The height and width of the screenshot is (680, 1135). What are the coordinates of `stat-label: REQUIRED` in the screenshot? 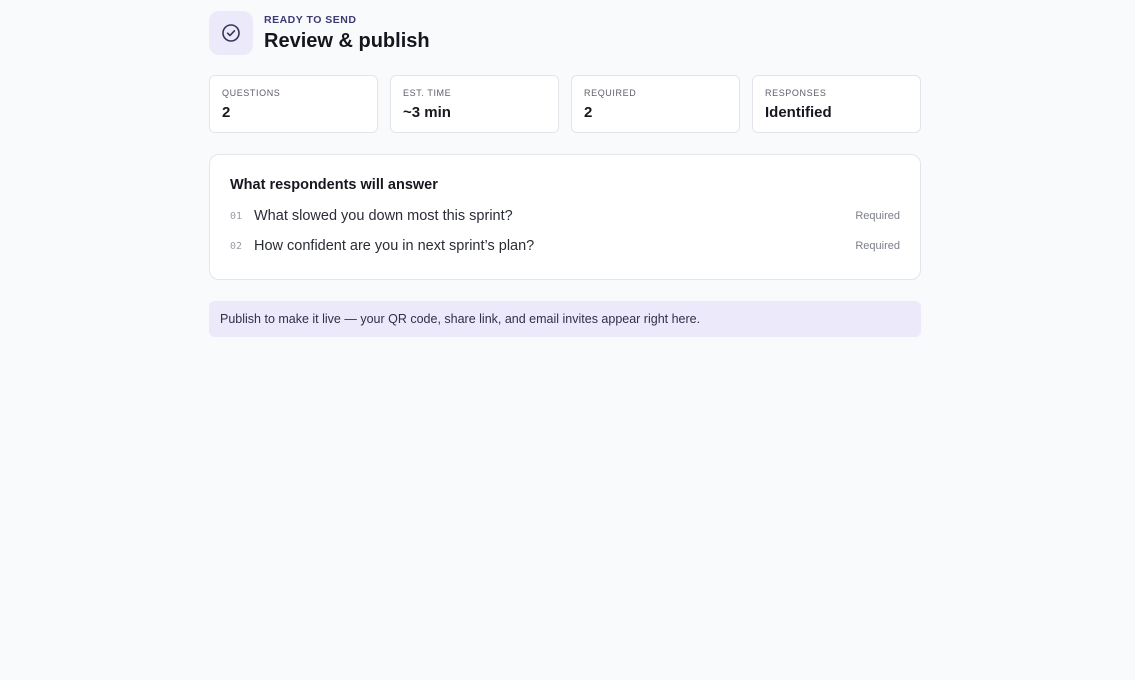 It's located at (610, 93).